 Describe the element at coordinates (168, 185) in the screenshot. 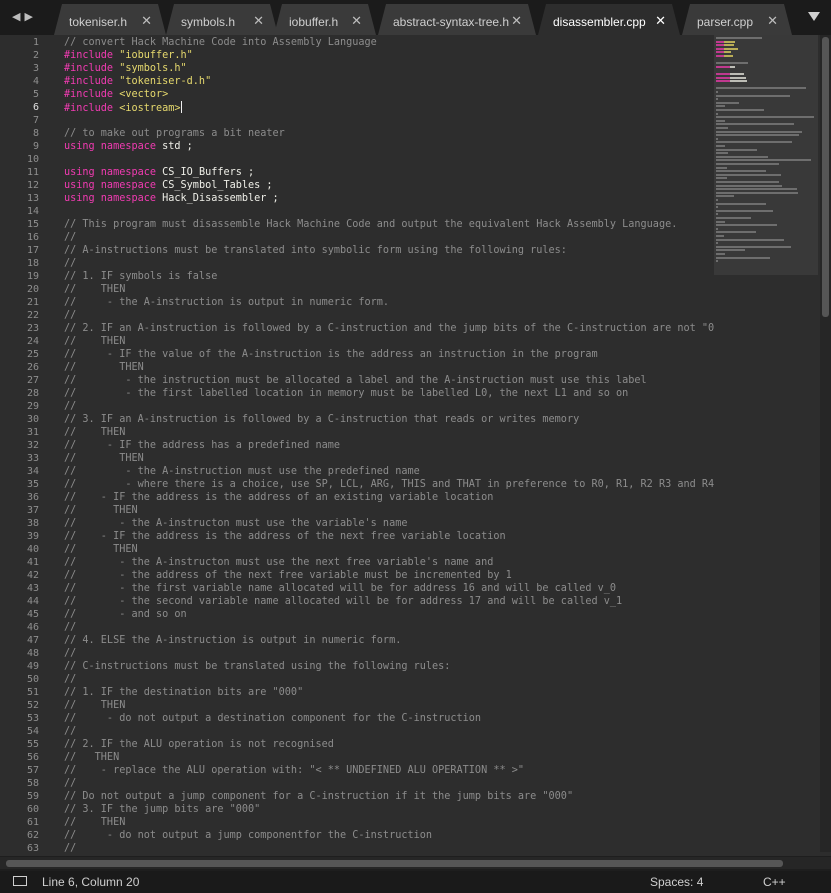

I see `code-line: using namespace CS_Symbol_Tables ;` at that location.